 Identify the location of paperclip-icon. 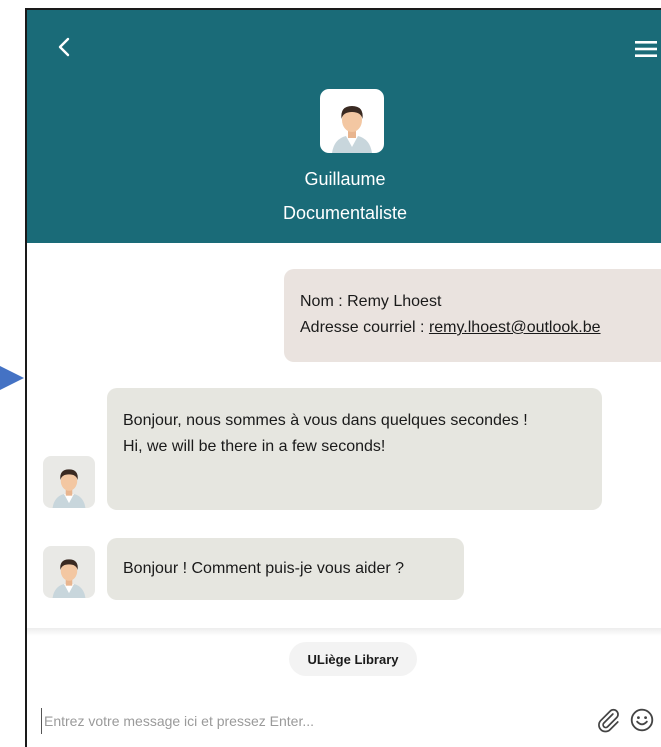
(608, 720).